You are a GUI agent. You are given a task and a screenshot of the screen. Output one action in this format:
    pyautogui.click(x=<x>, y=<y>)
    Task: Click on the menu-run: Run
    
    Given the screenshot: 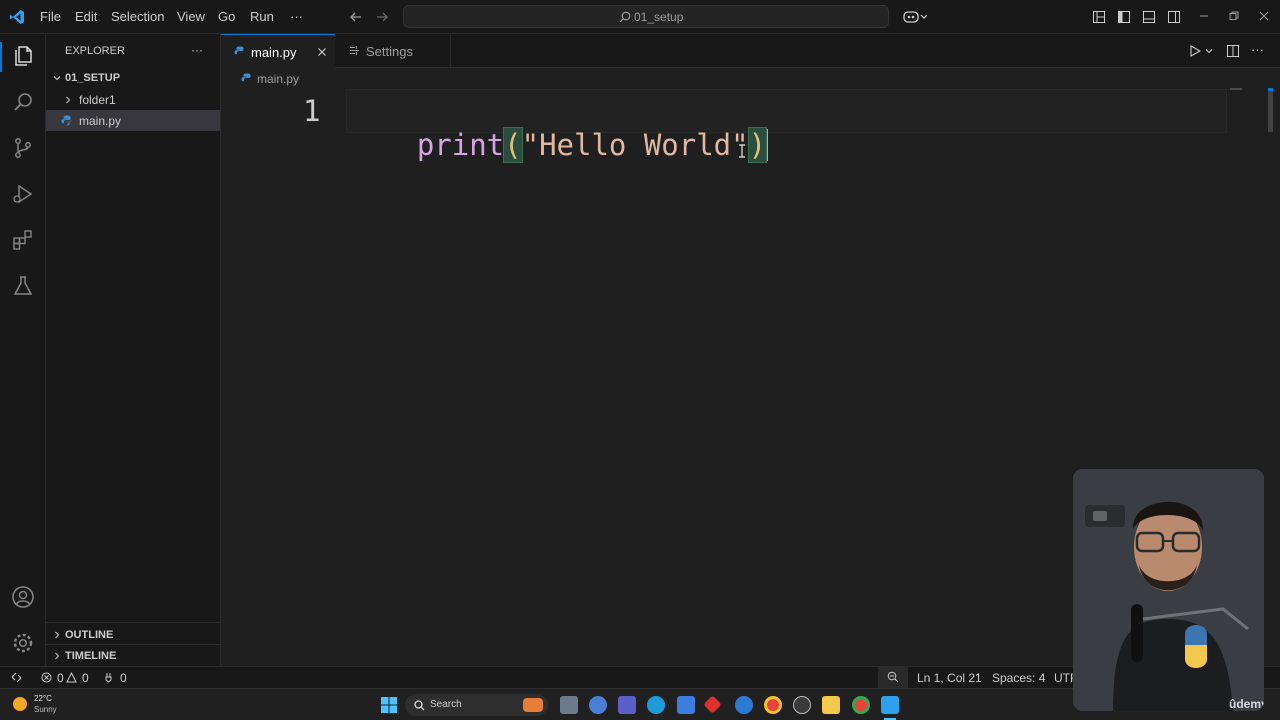 What is the action you would take?
    pyautogui.click(x=262, y=16)
    